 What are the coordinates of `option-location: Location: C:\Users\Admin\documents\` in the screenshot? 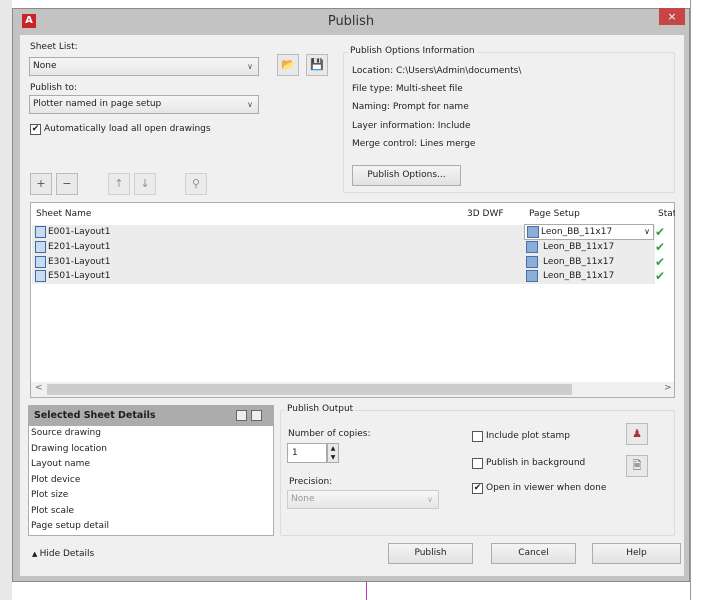 It's located at (437, 71).